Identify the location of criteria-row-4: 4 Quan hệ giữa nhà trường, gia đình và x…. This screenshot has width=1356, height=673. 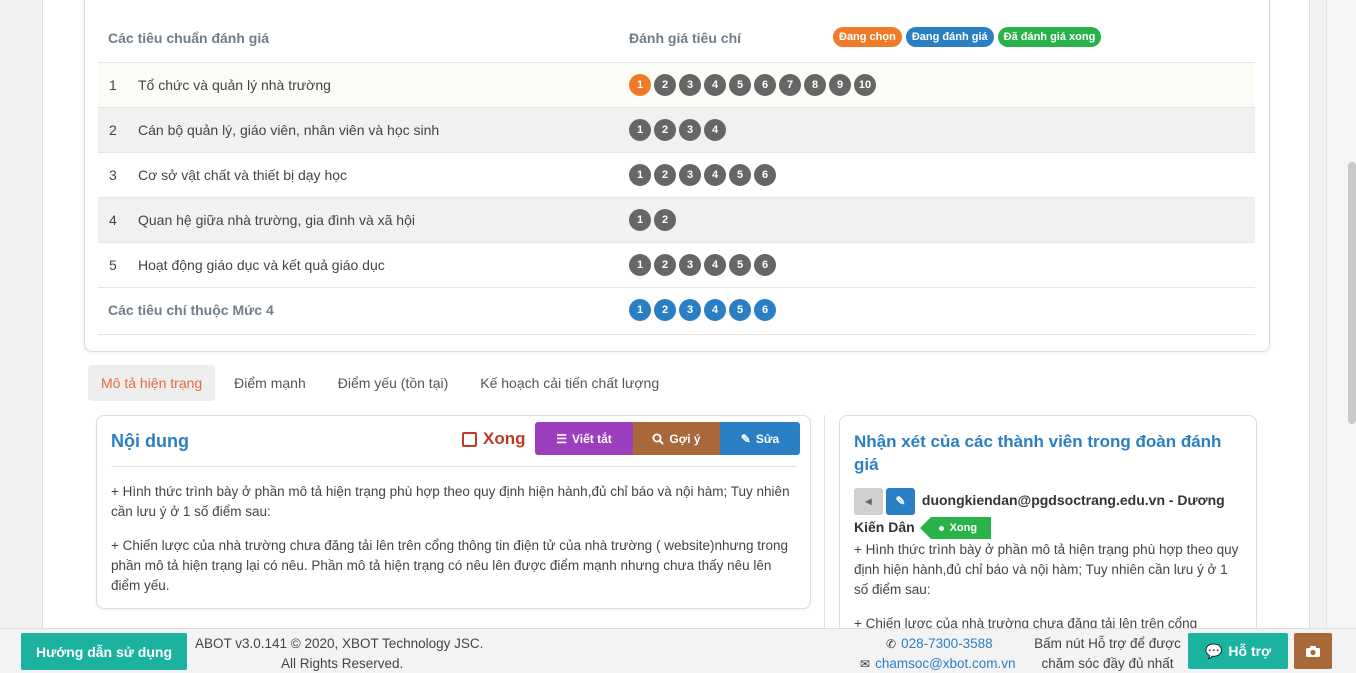
(676, 219).